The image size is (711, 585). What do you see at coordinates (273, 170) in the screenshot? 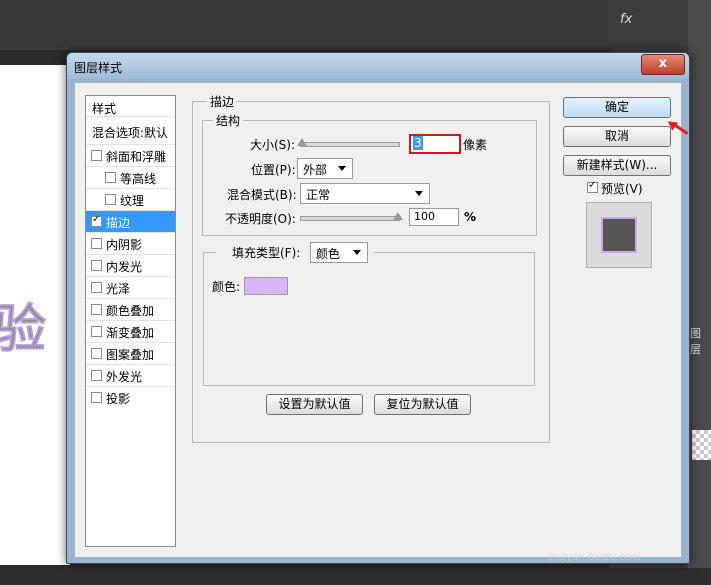
I see `position-label: 位置(P):` at bounding box center [273, 170].